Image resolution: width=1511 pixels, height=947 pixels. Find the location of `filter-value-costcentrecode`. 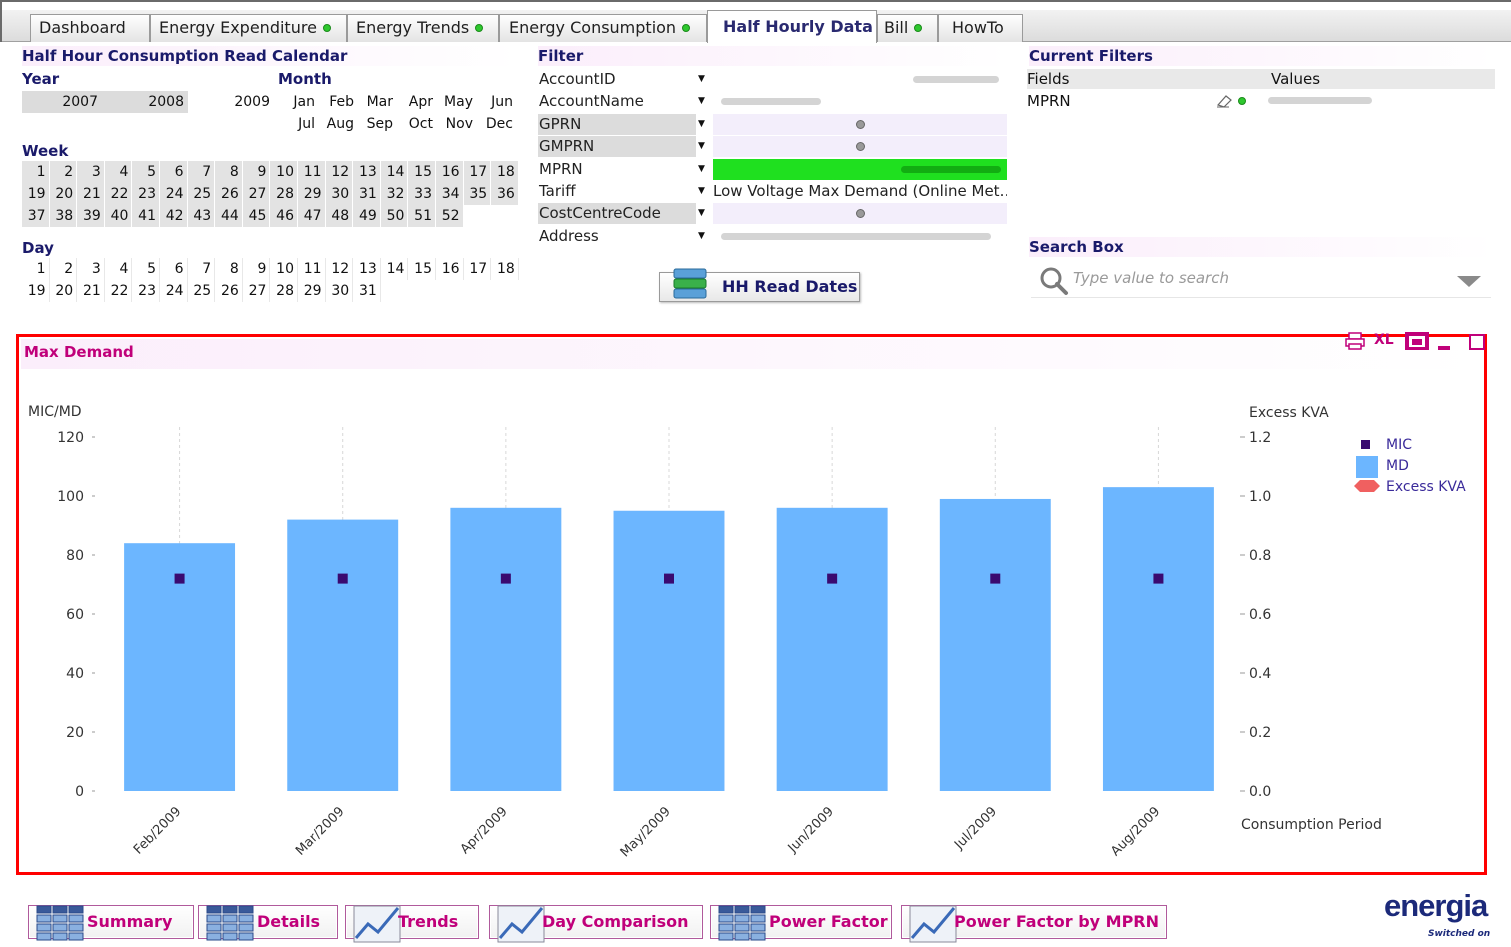

filter-value-costcentrecode is located at coordinates (860, 214).